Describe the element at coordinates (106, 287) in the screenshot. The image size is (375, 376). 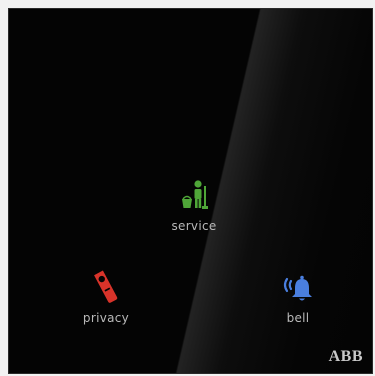
I see `do-not-disturb-tag-icon` at that location.